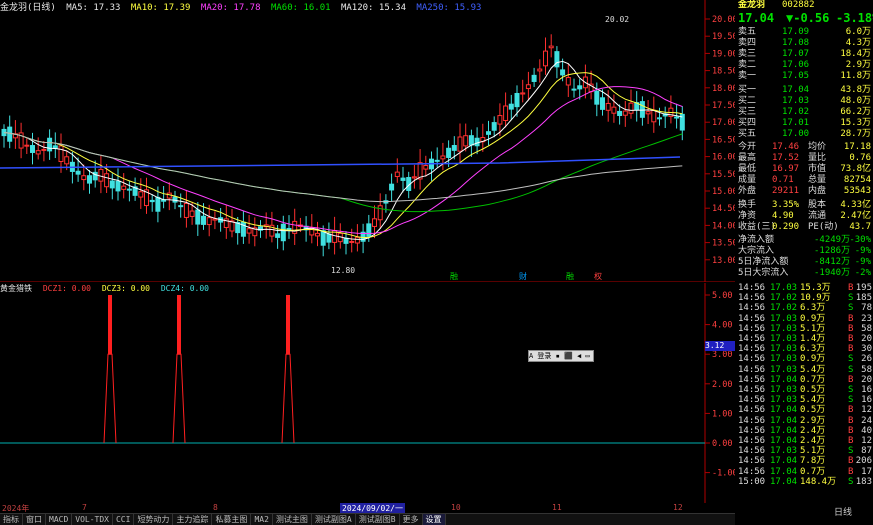 Image resolution: width=873 pixels, height=525 pixels. Describe the element at coordinates (723, 37) in the screenshot. I see `y-tick-label: 19.50` at that location.